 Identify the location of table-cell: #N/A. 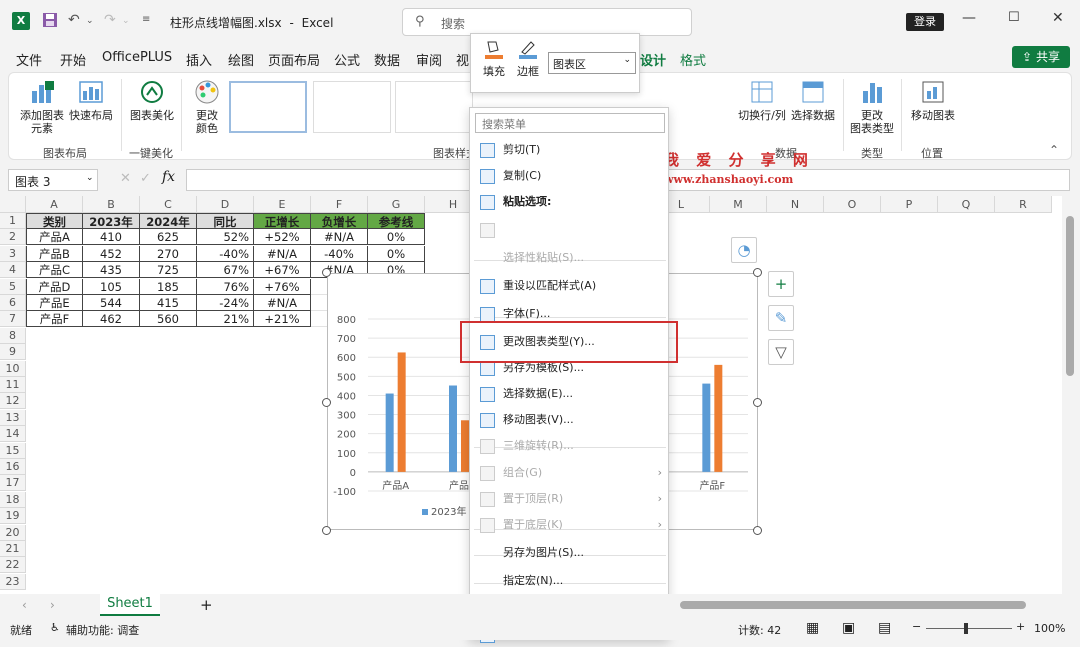
(339, 237).